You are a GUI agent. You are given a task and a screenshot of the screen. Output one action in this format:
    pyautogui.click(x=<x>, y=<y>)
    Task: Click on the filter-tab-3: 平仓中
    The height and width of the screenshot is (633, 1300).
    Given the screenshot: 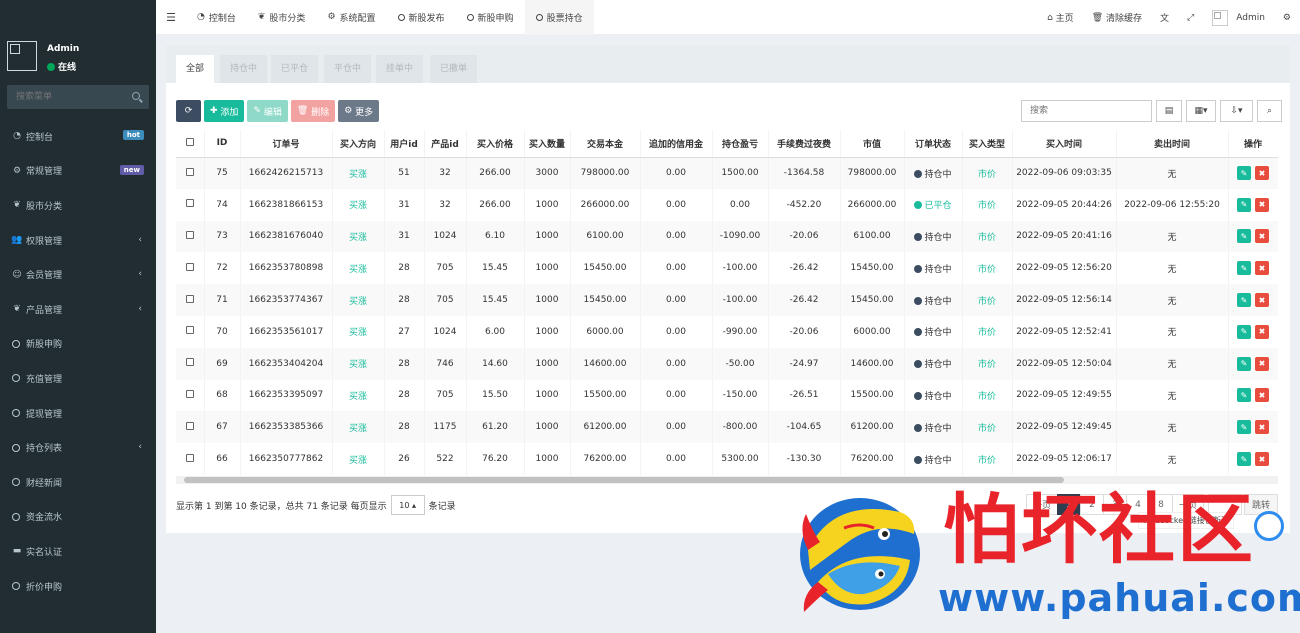 What is the action you would take?
    pyautogui.click(x=348, y=69)
    